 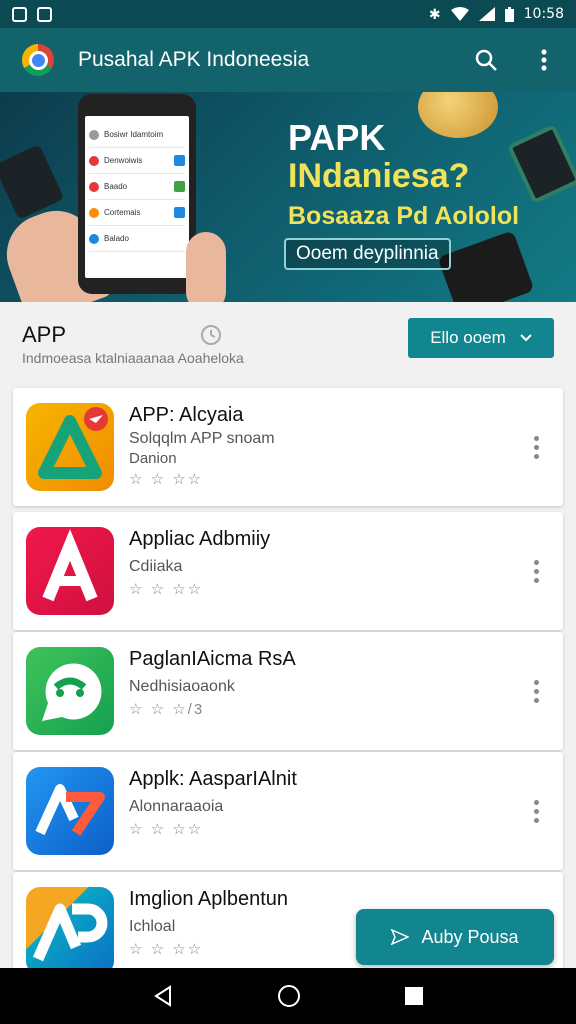 I want to click on list-item: Appliac Adbmiiy Cdiiaka ☆ ☆ ☆☆, so click(x=288, y=571).